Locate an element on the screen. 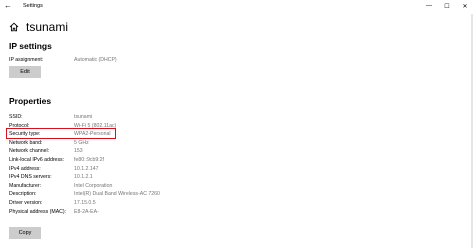  network-channel-label: Network channel: is located at coordinates (29, 151).